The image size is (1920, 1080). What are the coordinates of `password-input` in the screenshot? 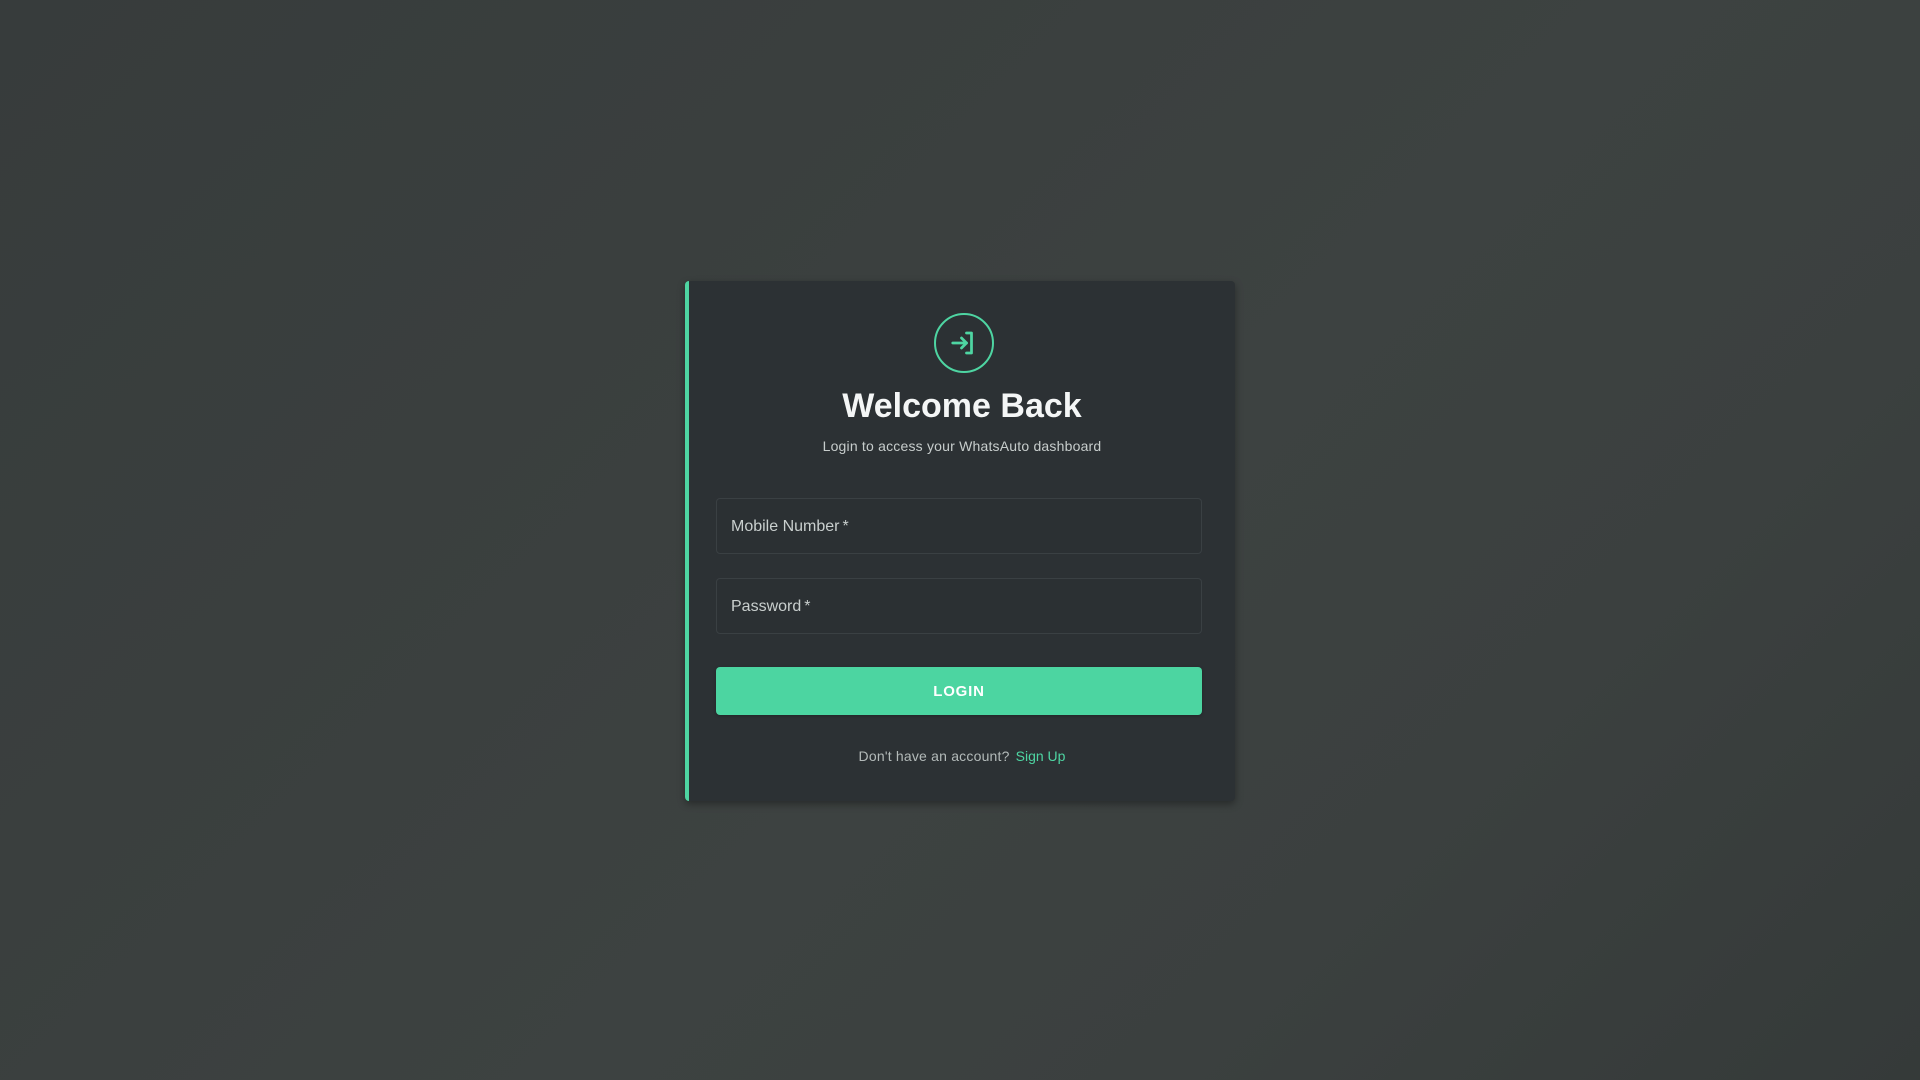 It's located at (959, 606).